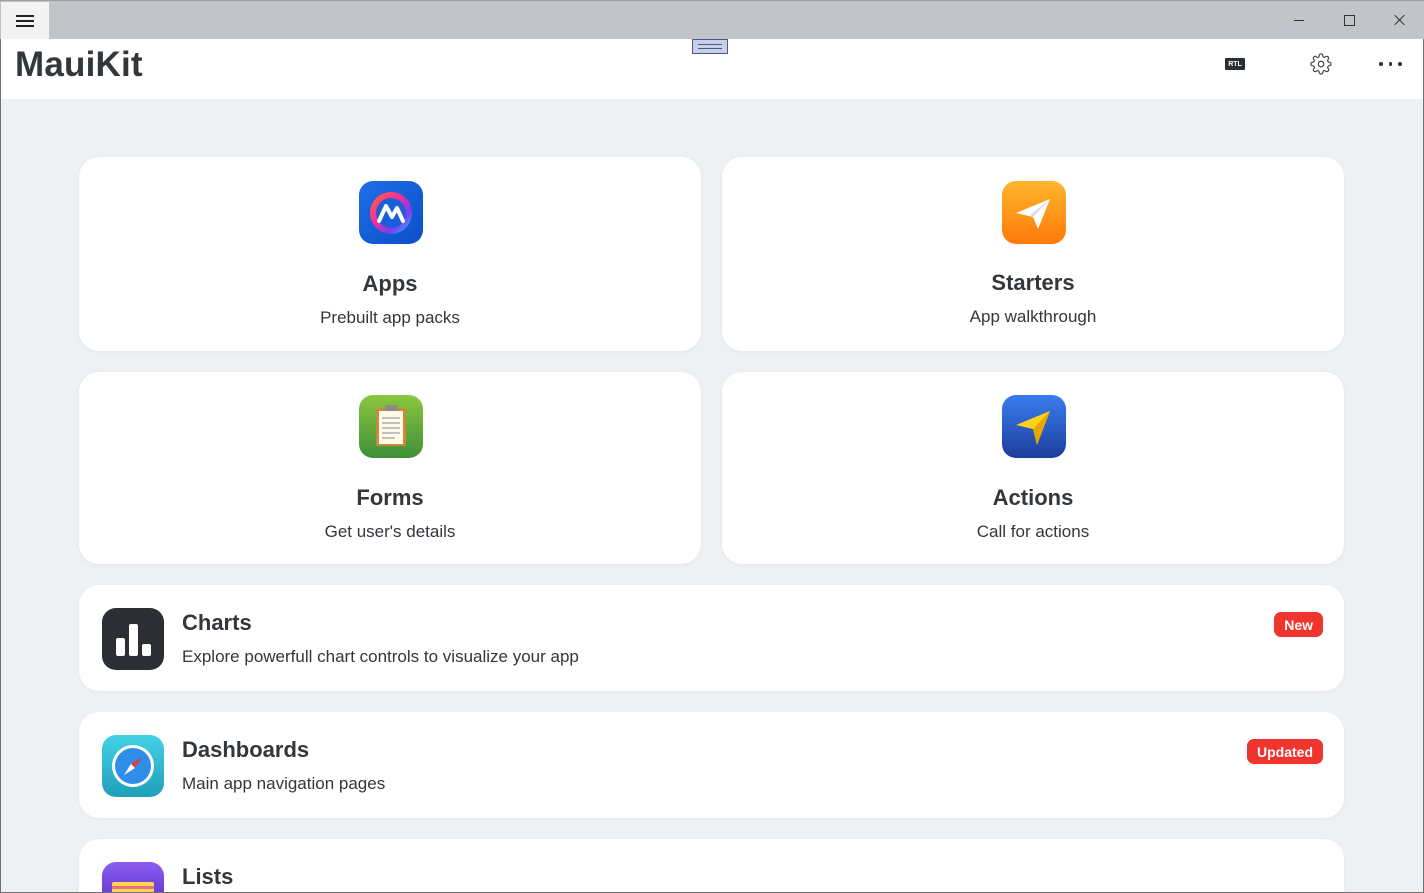 Image resolution: width=1424 pixels, height=893 pixels. I want to click on compass-icon, so click(133, 766).